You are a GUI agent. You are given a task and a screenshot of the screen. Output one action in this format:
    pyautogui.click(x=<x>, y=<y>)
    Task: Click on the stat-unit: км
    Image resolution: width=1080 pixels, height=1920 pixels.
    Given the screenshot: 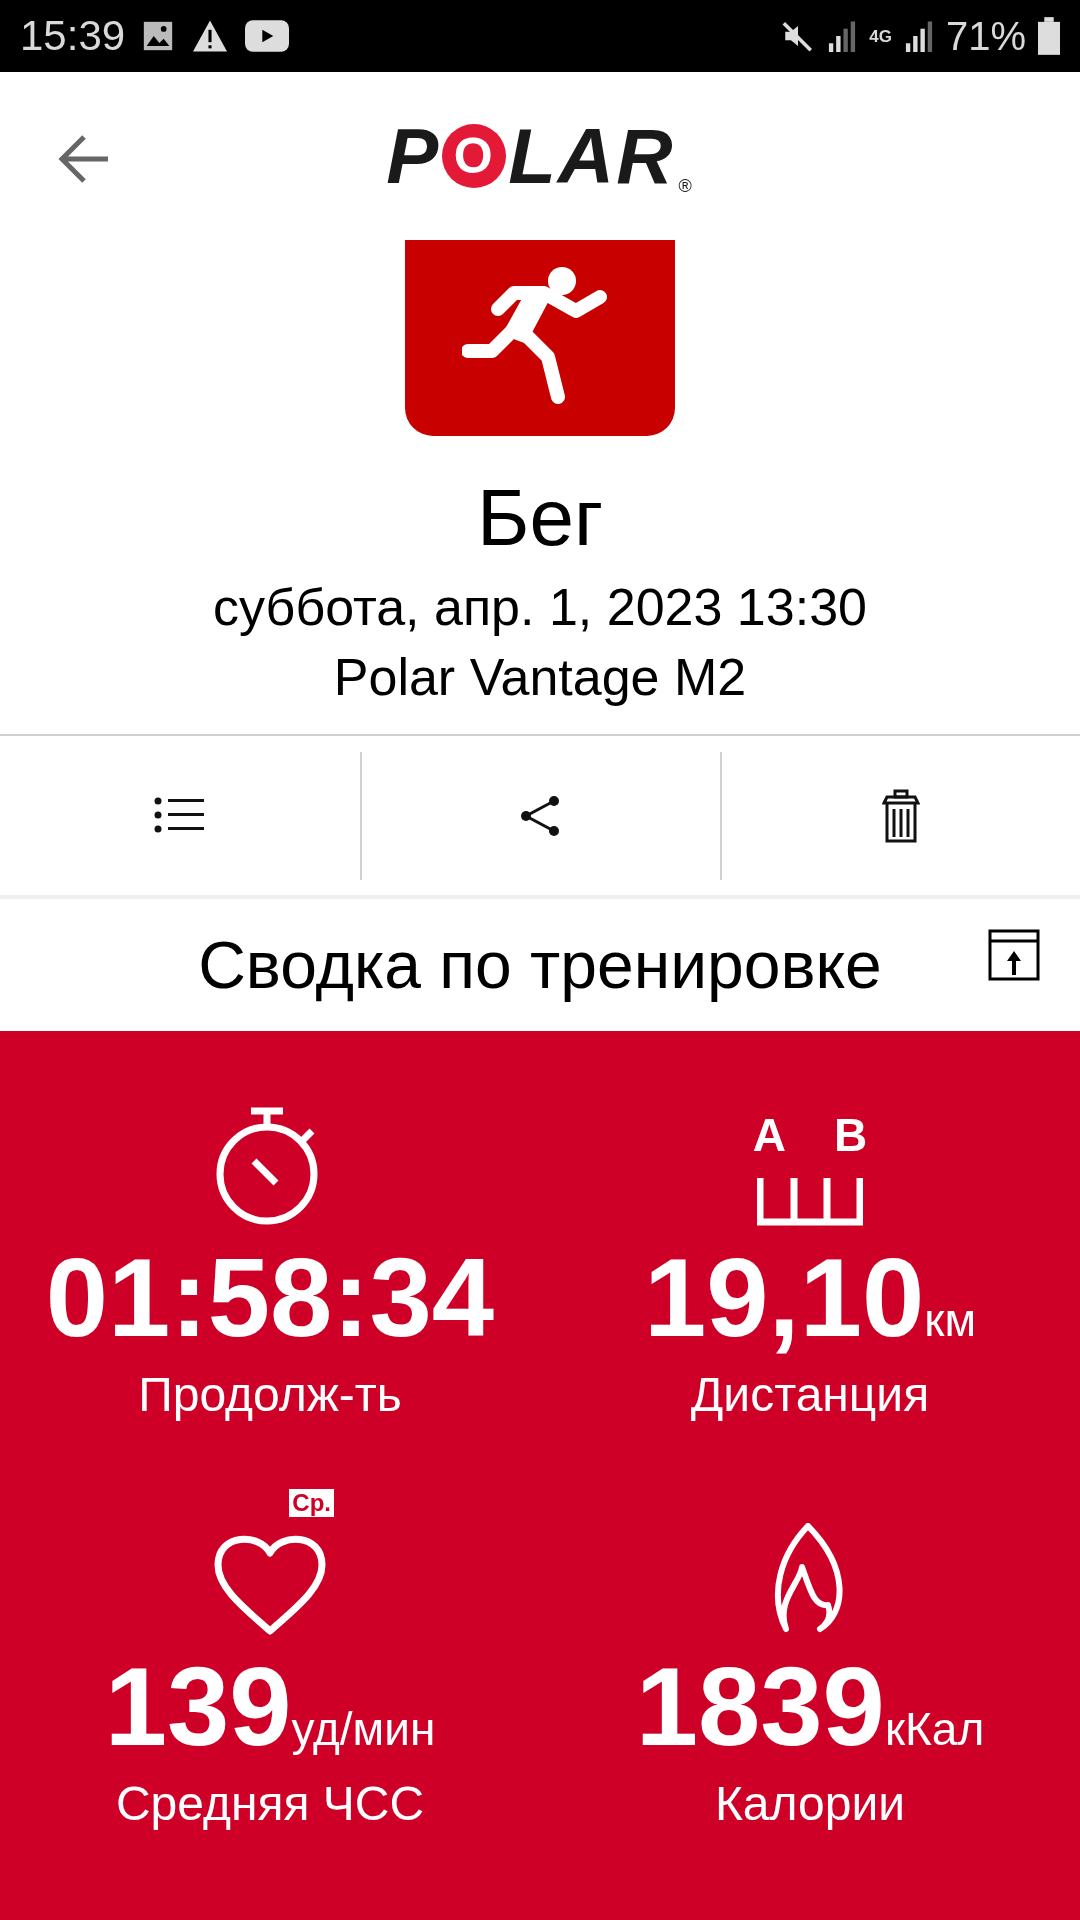 What is the action you would take?
    pyautogui.click(x=950, y=1320)
    